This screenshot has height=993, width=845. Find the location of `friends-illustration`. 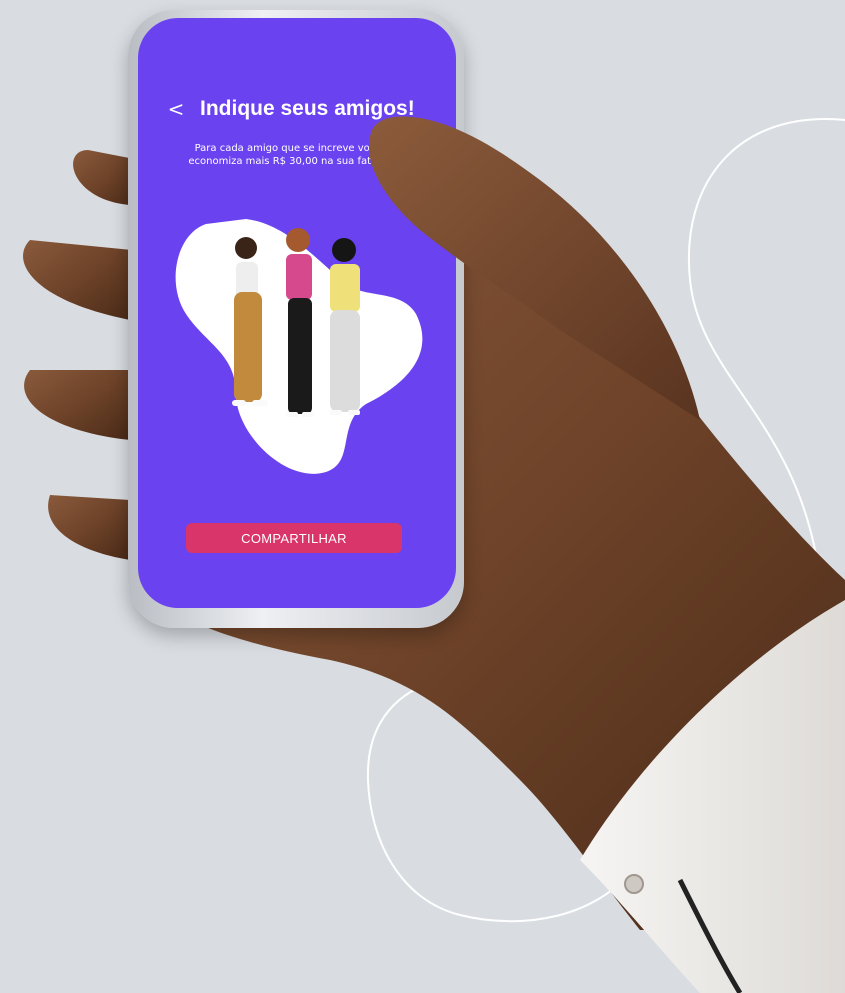

friends-illustration is located at coordinates (299, 346).